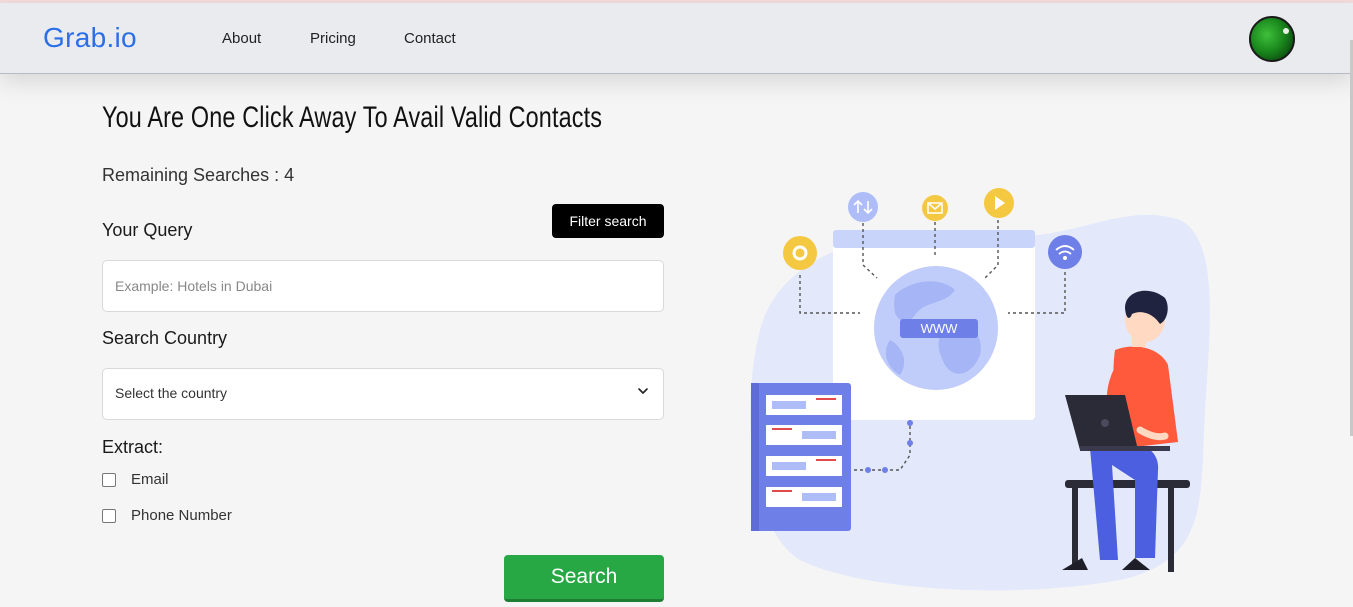 Image resolution: width=1353 pixels, height=607 pixels. What do you see at coordinates (198, 175) in the screenshot?
I see `remaining-searches: Remaining Searches : 4` at bounding box center [198, 175].